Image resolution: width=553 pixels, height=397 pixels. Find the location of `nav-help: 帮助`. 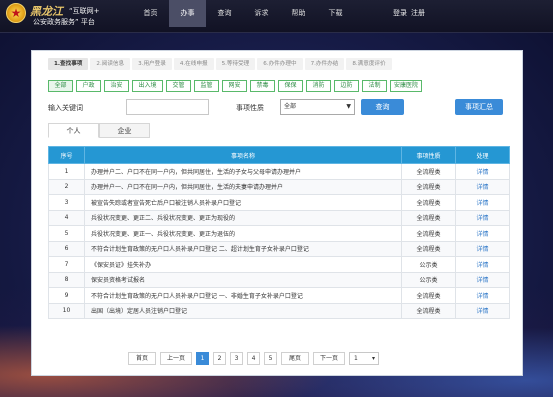

nav-help: 帮助 is located at coordinates (298, 13).